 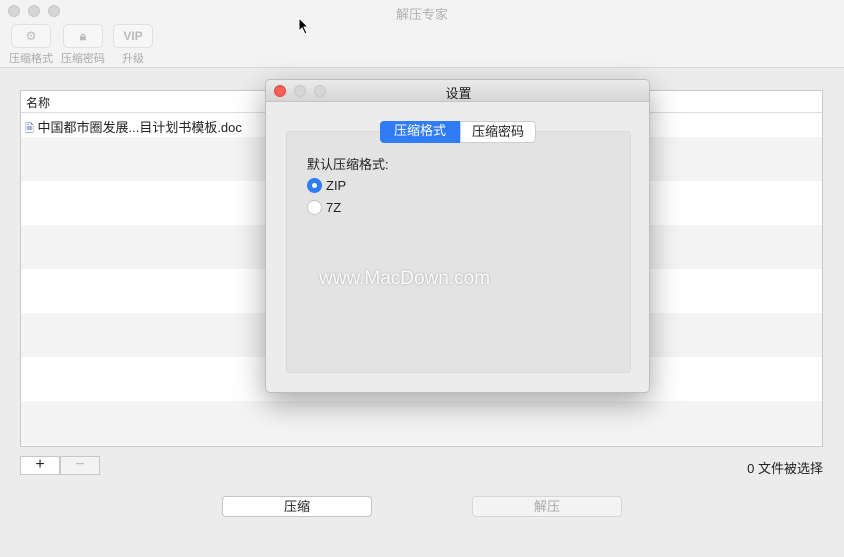 I want to click on format-label: 默认压缩格式:, so click(x=348, y=164).